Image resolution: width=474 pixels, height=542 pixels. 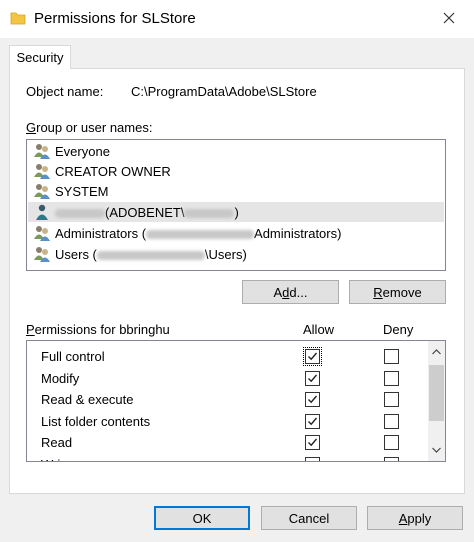 What do you see at coordinates (18, 18) in the screenshot?
I see `folder-icon` at bounding box center [18, 18].